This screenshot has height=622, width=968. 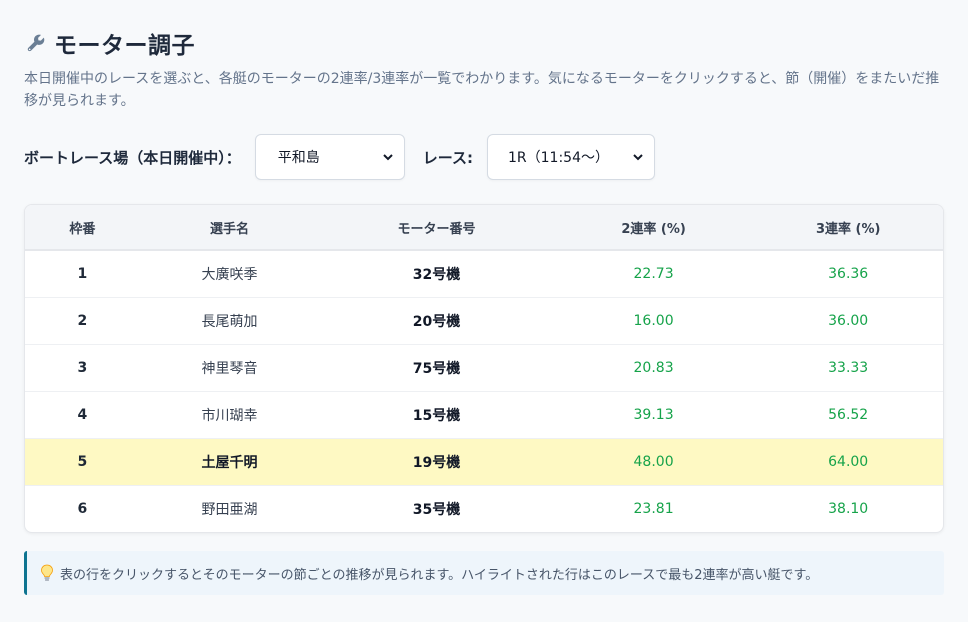 What do you see at coordinates (436, 321) in the screenshot?
I see `motor-number: 20号機` at bounding box center [436, 321].